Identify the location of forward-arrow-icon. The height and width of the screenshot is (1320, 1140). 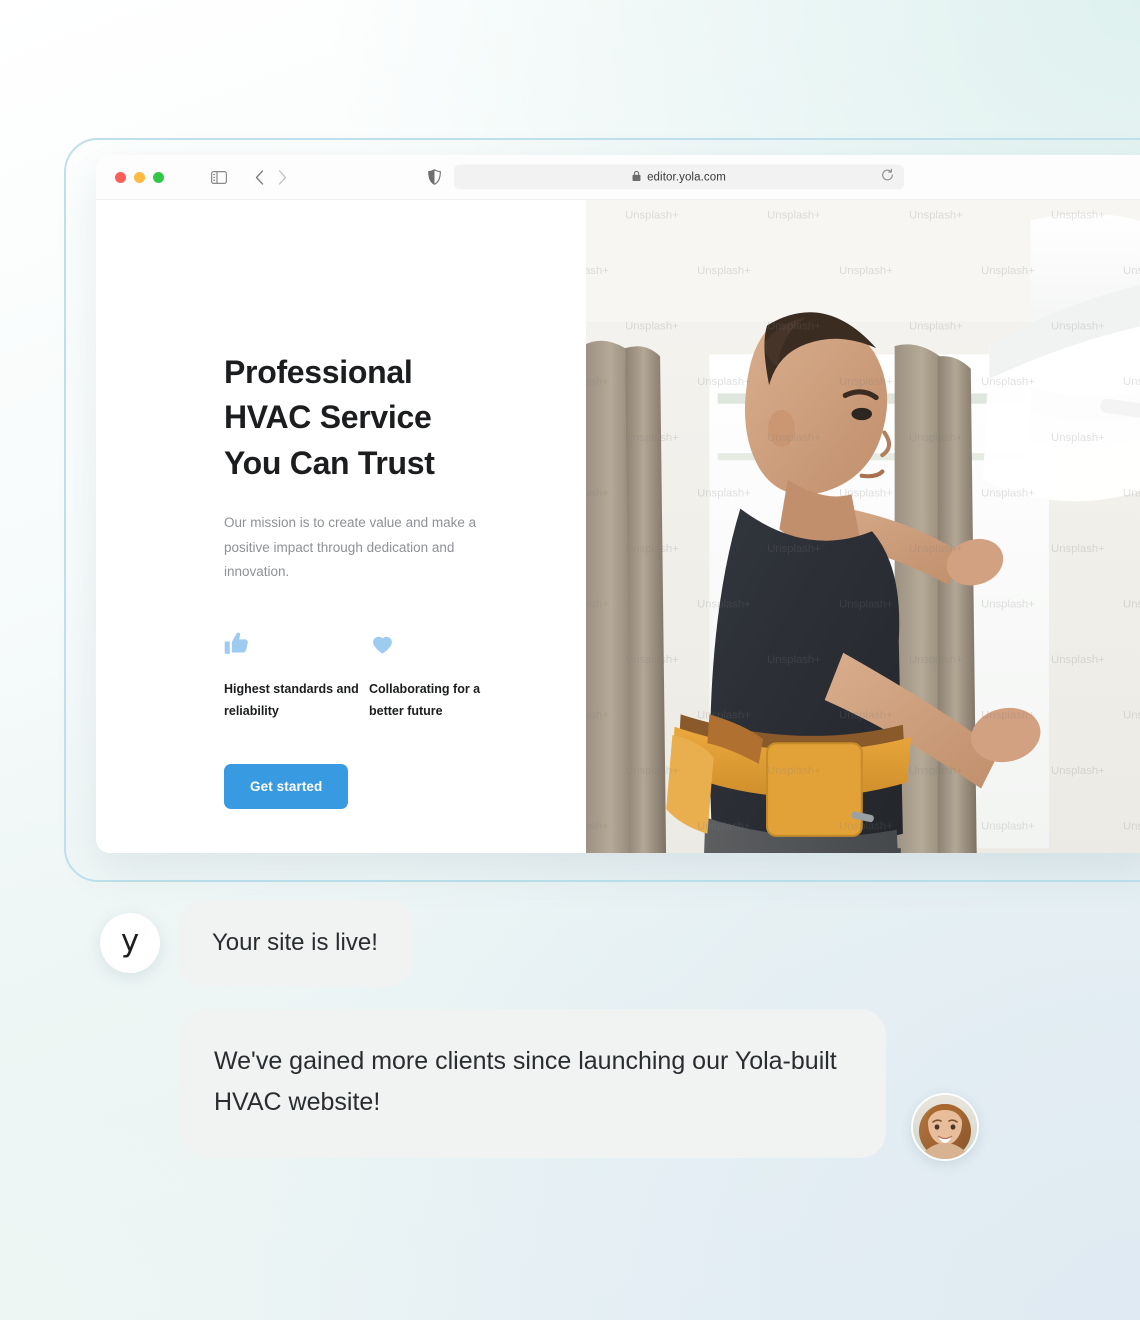
(282, 177).